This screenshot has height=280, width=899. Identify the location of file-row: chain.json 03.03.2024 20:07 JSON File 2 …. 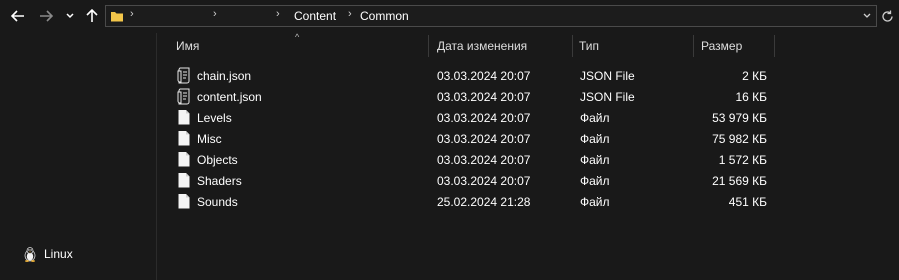
(528, 75).